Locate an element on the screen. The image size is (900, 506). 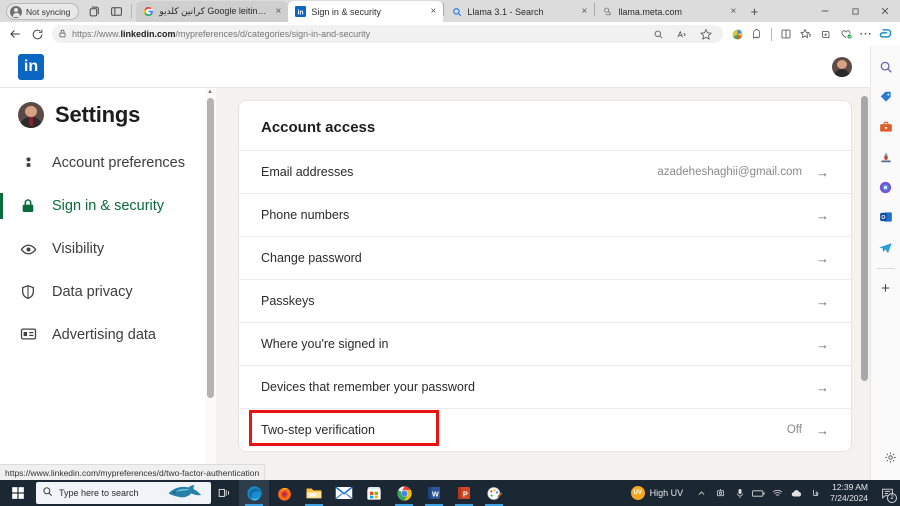
games-icon is located at coordinates (886, 157).